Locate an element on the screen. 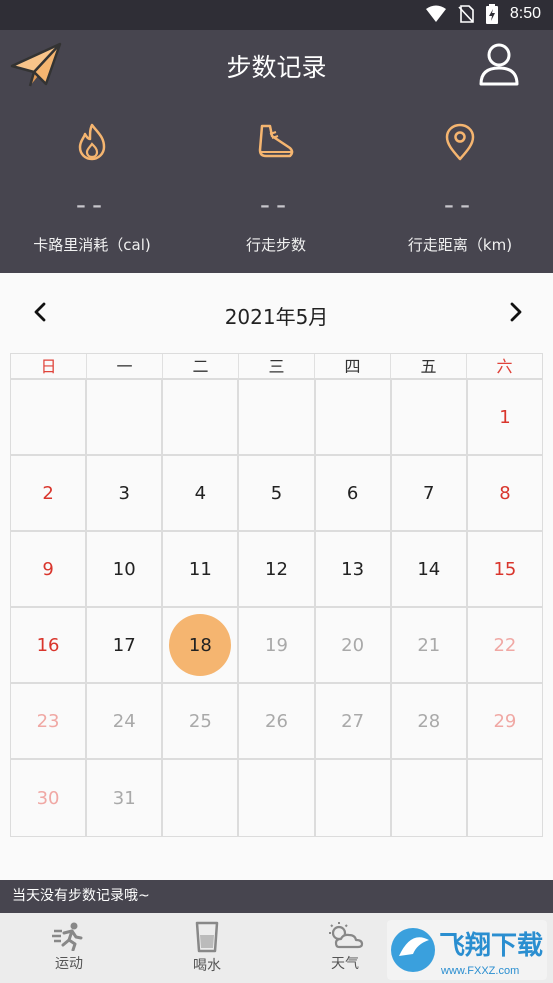  day-cell: 8 is located at coordinates (505, 493).